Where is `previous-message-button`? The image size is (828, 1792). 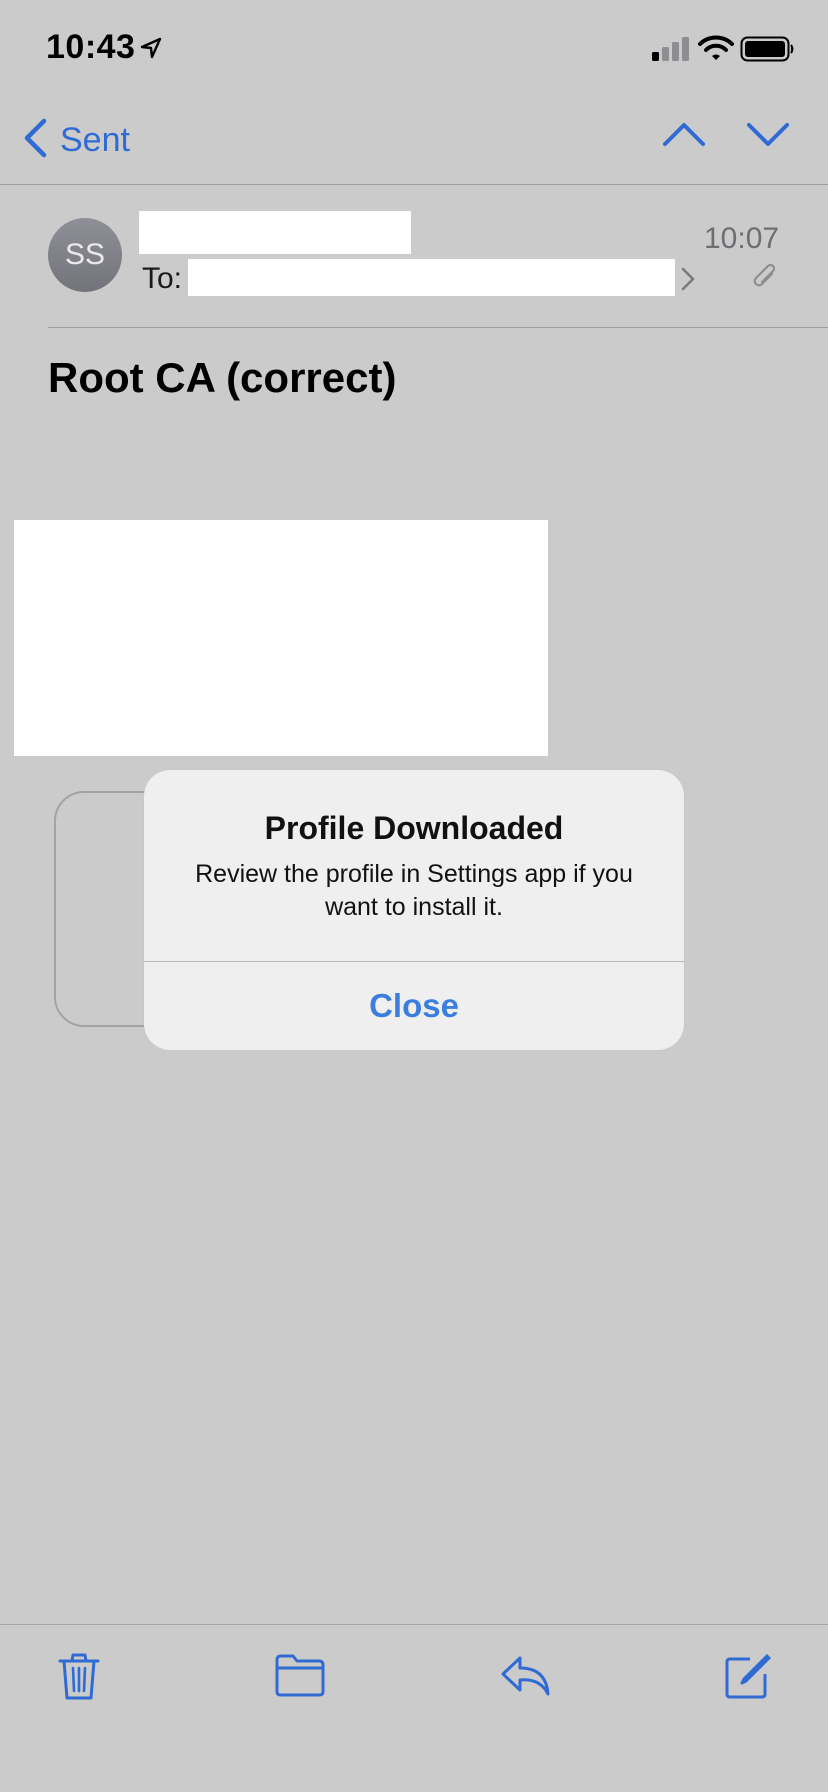 previous-message-button is located at coordinates (684, 136).